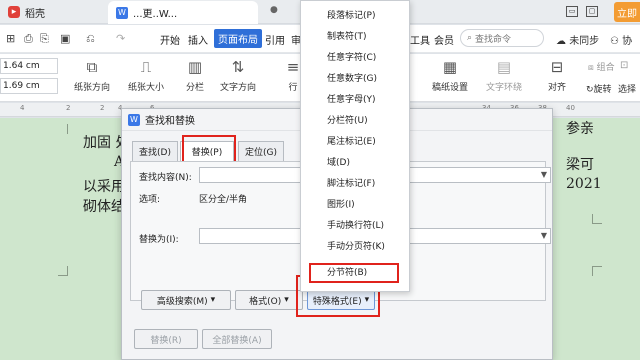 The width and height of the screenshot is (640, 360). Describe the element at coordinates (580, 165) in the screenshot. I see `doc-right-text: 梁可` at that location.